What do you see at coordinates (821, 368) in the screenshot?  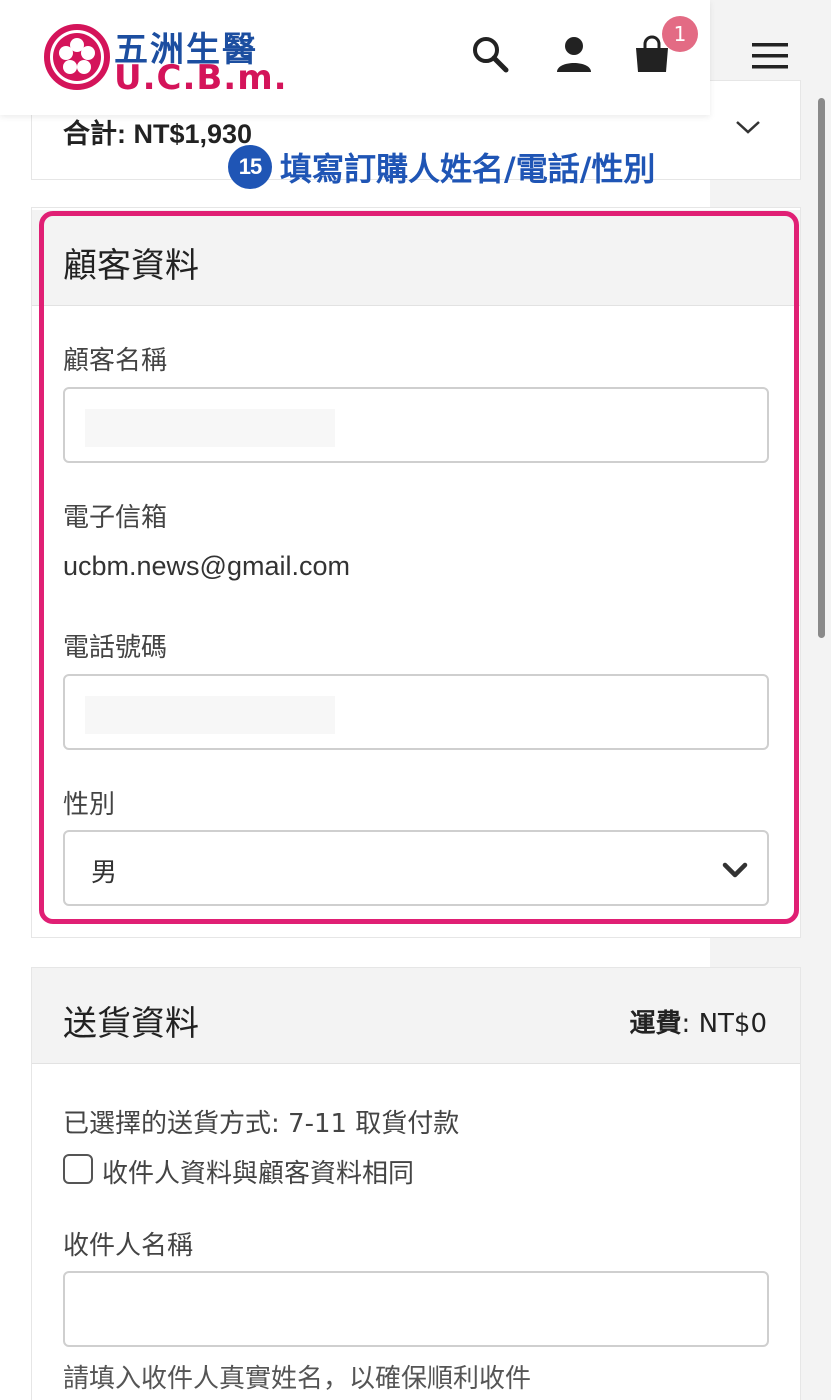 I see `scrollbar` at bounding box center [821, 368].